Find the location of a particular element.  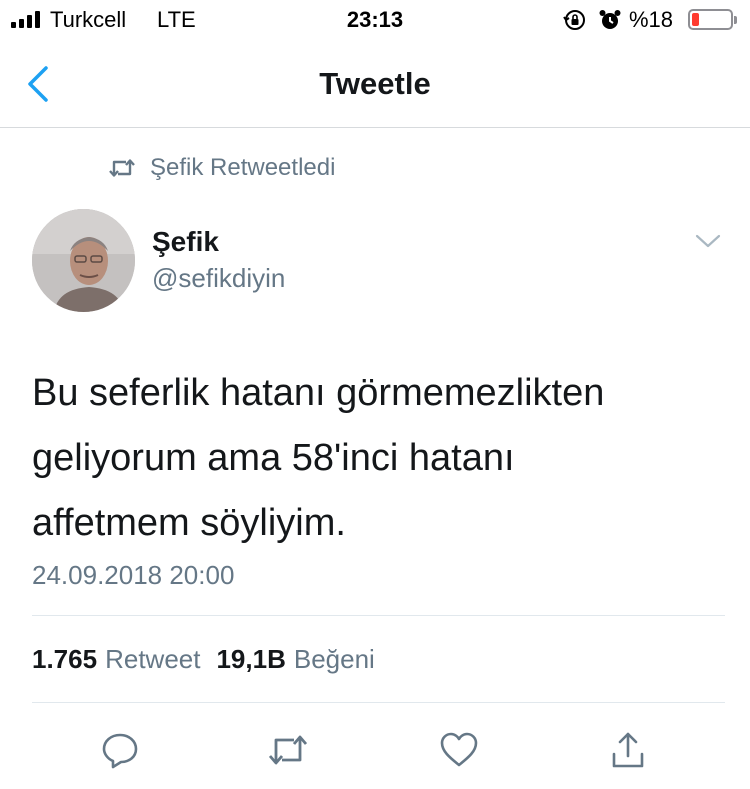

retweet-button is located at coordinates (288, 750).